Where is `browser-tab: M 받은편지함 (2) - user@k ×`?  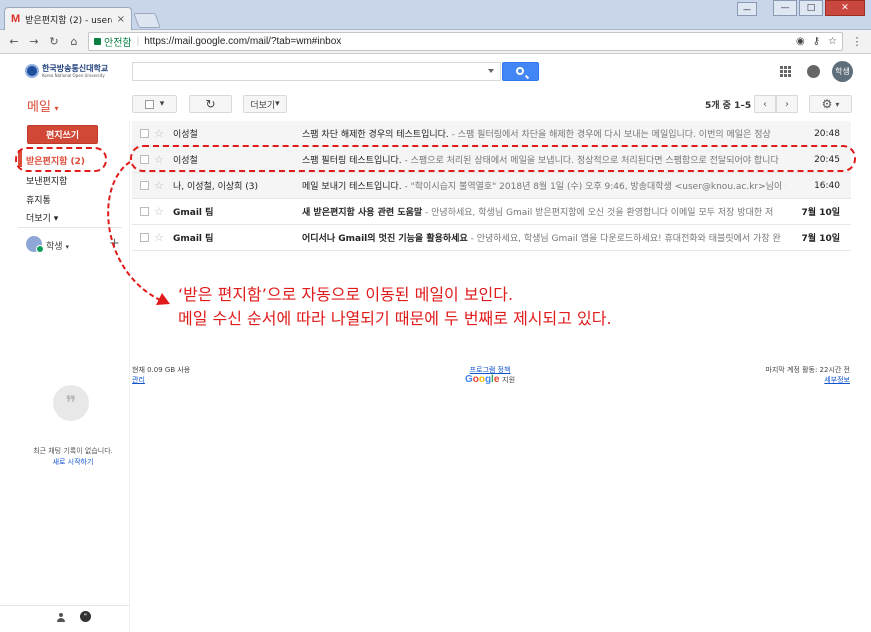 browser-tab: M 받은편지함 (2) - user@k × is located at coordinates (68, 18).